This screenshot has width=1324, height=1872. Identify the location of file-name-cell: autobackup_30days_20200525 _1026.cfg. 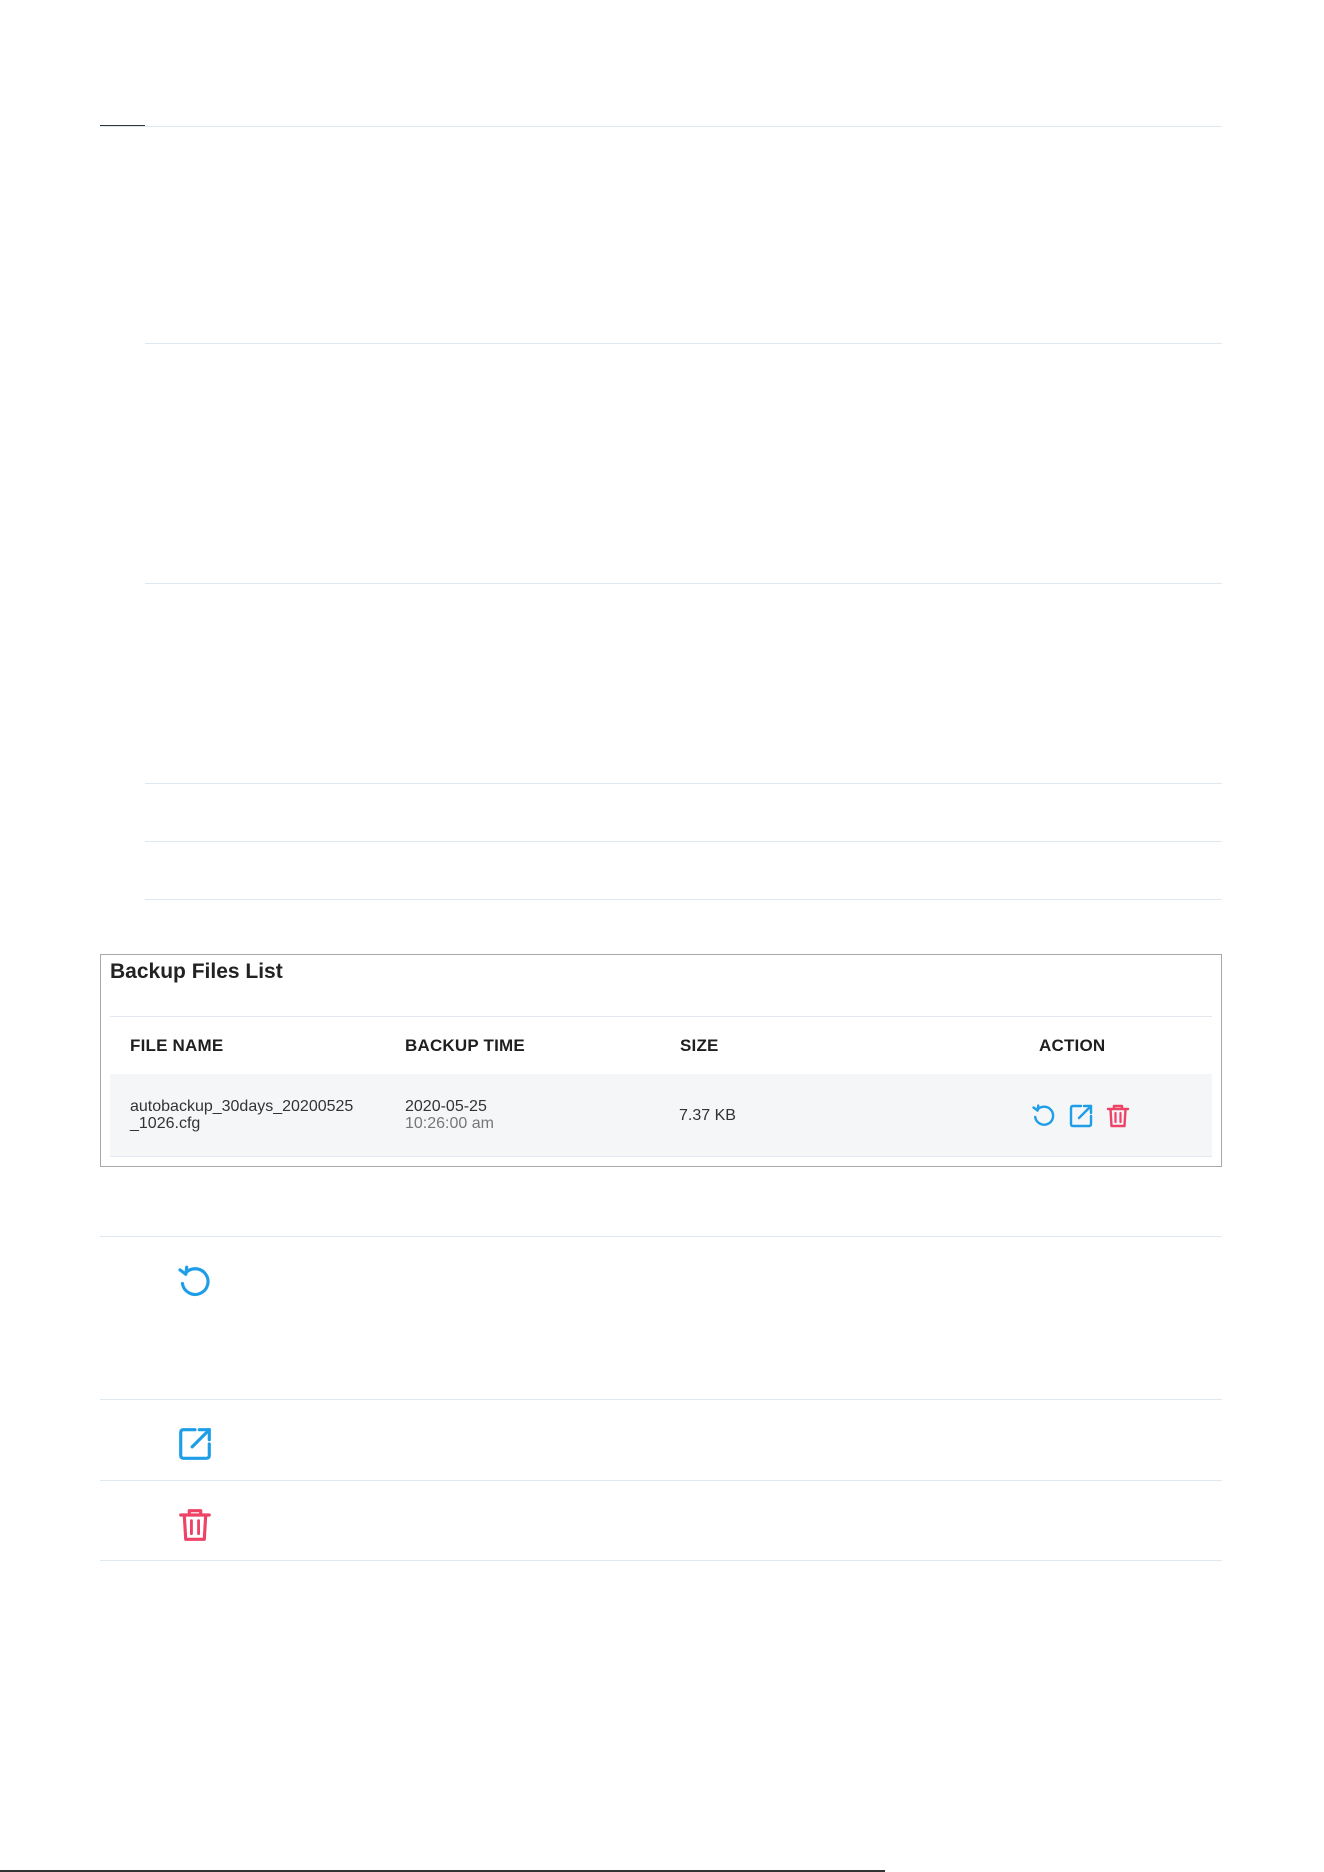
(241, 1115).